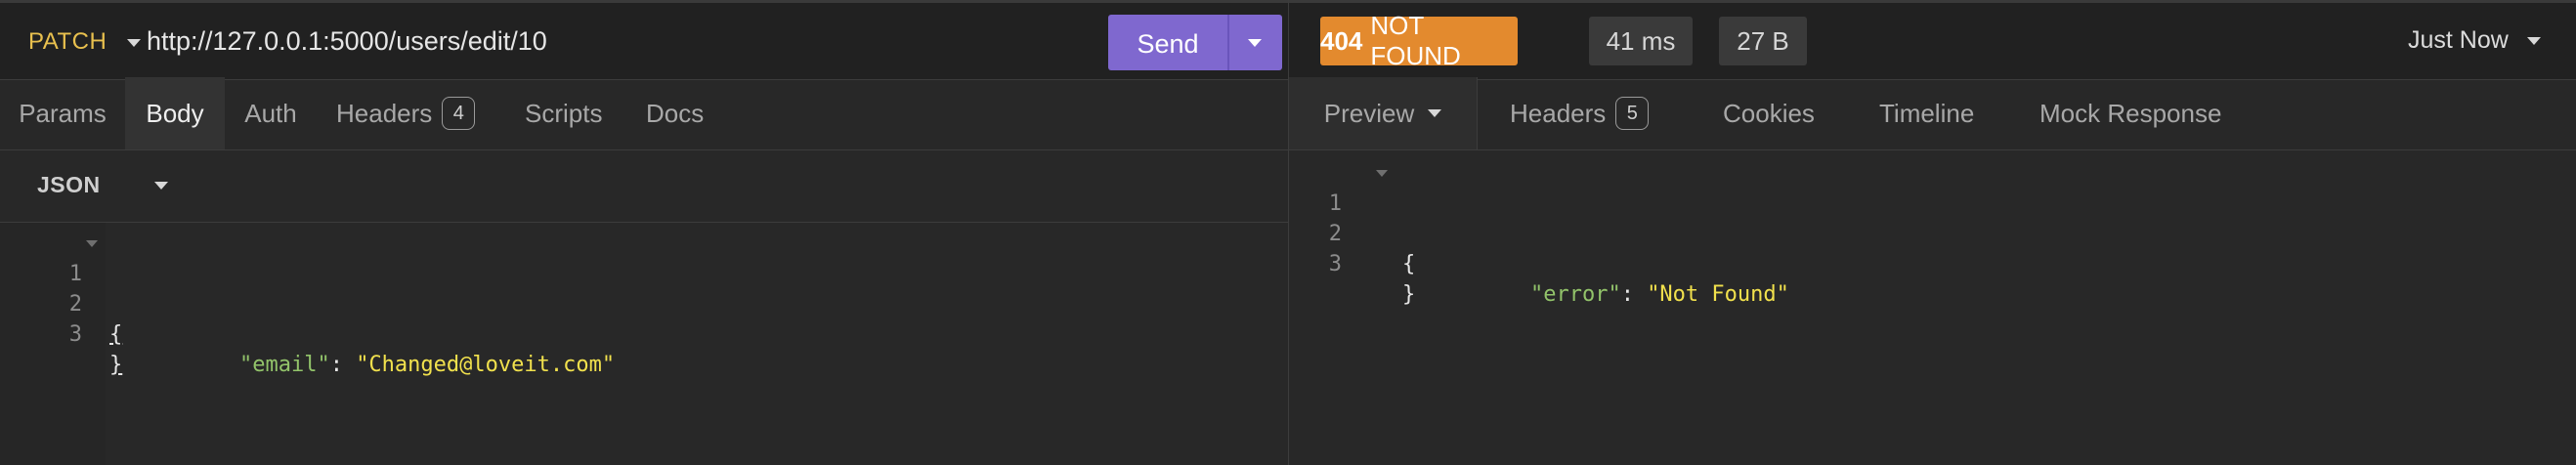  I want to click on response-headers-count-badge: 5, so click(1633, 113).